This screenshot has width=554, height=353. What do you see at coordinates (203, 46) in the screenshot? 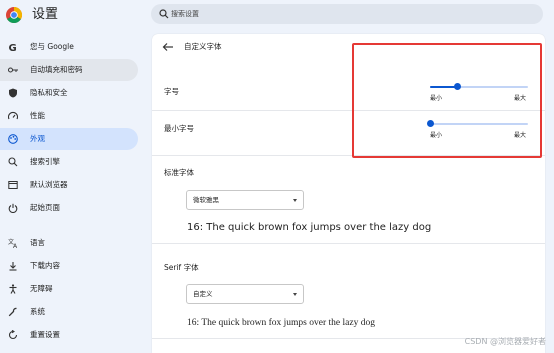
I see `section-title: 自定义字体` at bounding box center [203, 46].